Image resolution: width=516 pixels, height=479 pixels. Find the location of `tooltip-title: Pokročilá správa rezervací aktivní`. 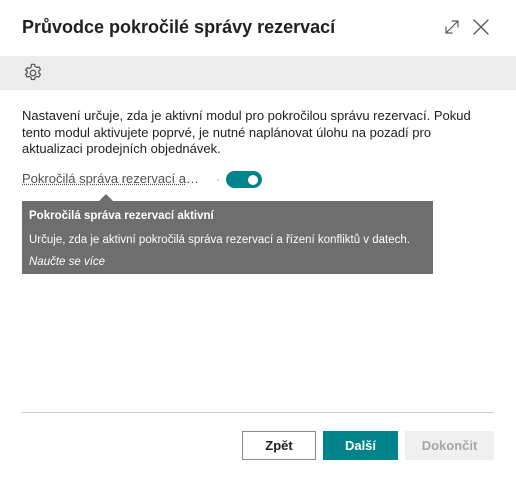

tooltip-title: Pokročilá správa rezervací aktivní is located at coordinates (121, 216).